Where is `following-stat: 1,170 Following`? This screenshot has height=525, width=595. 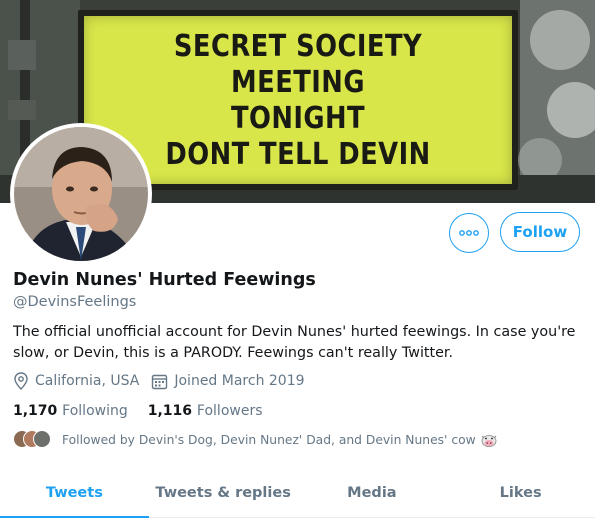 following-stat: 1,170 Following is located at coordinates (70, 411).